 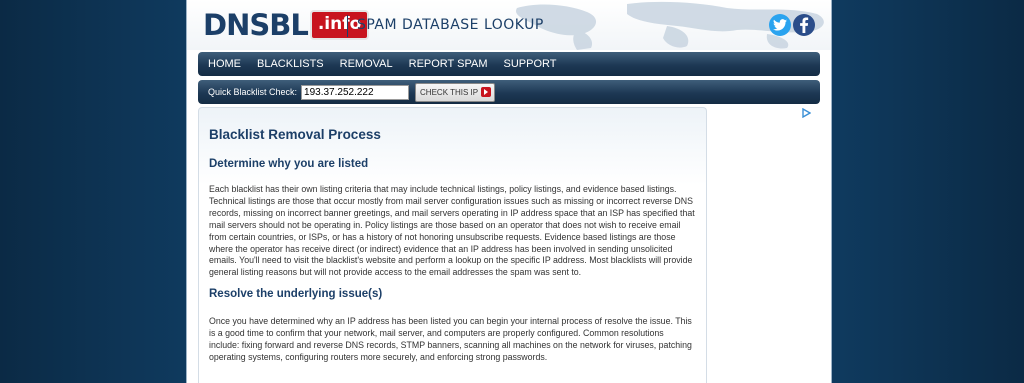 I want to click on nav-support: SUPPORT, so click(x=529, y=64).